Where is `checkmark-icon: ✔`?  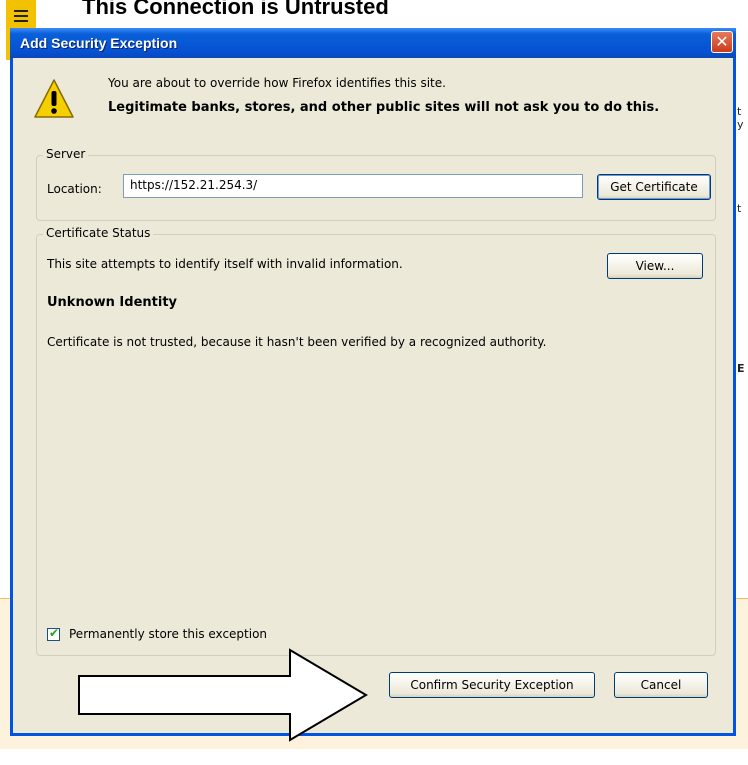
checkmark-icon: ✔ is located at coordinates (54, 633).